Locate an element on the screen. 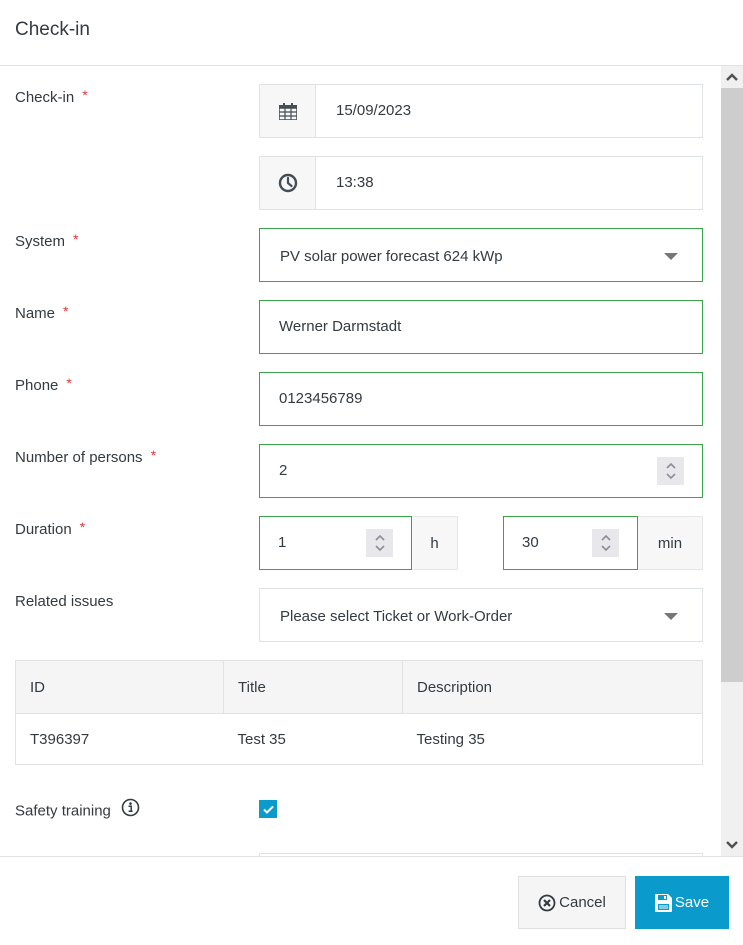  checkin-date-value: 15/09/2023 is located at coordinates (373, 110).